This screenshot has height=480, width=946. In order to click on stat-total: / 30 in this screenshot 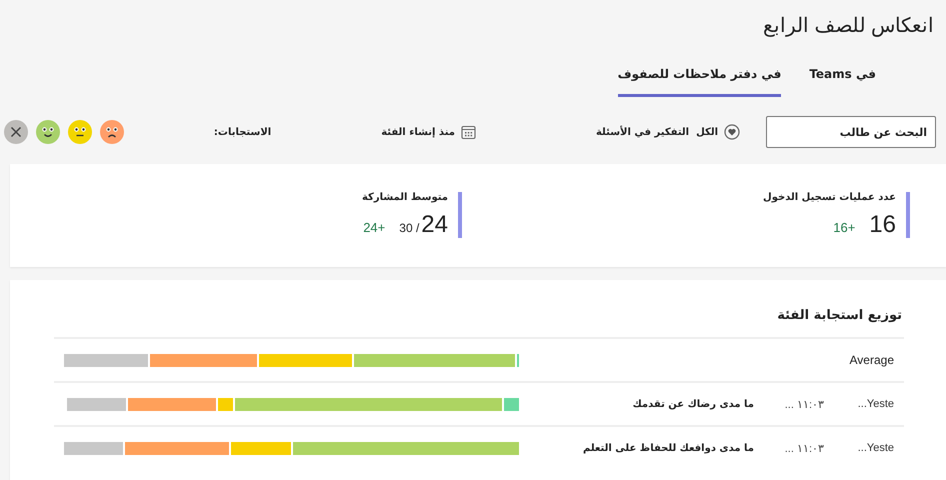, I will do `click(409, 228)`.